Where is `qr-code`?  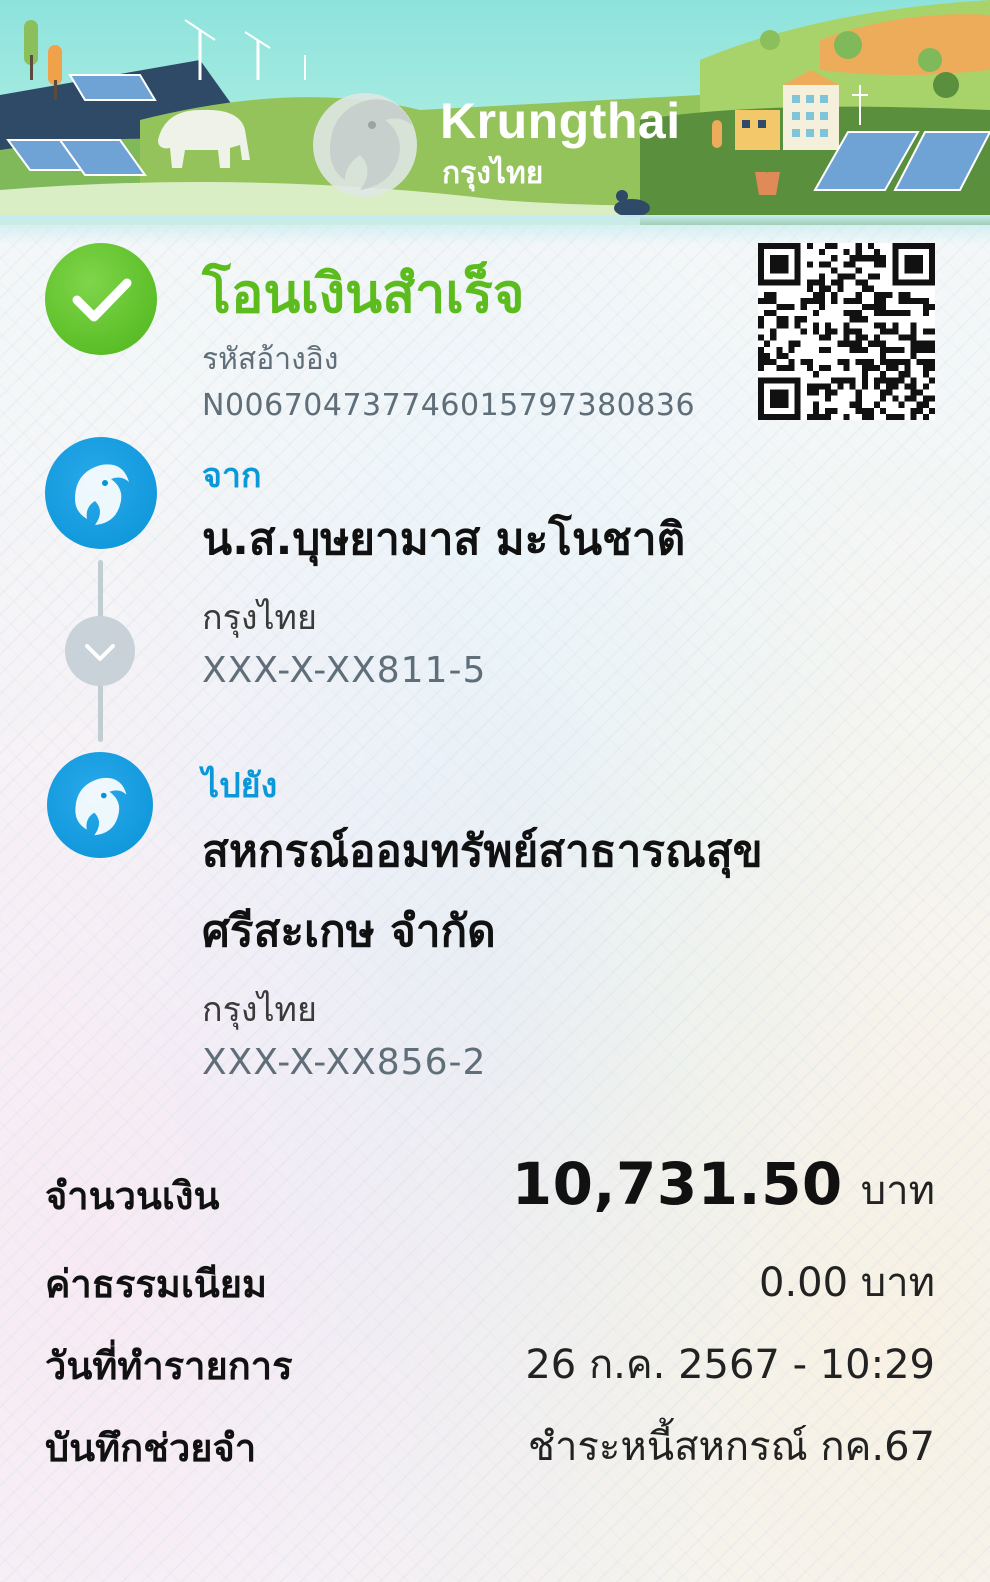 qr-code is located at coordinates (846, 331).